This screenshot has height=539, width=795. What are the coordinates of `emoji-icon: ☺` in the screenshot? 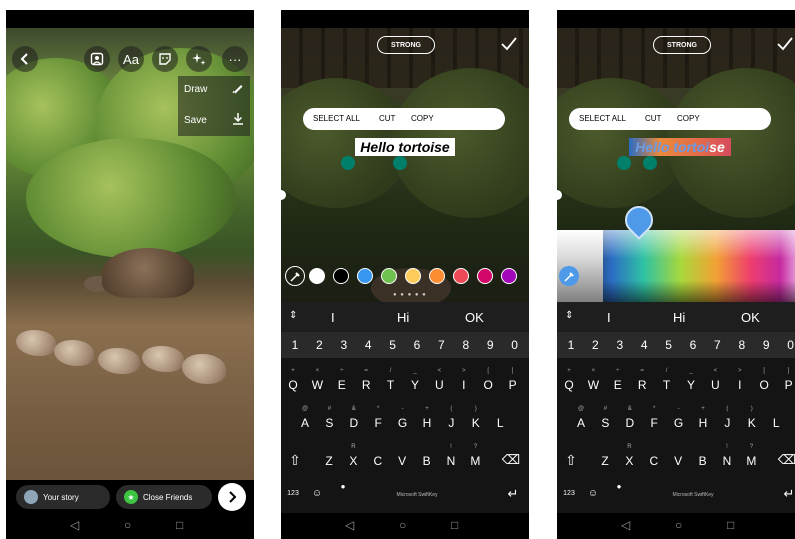 It's located at (317, 493).